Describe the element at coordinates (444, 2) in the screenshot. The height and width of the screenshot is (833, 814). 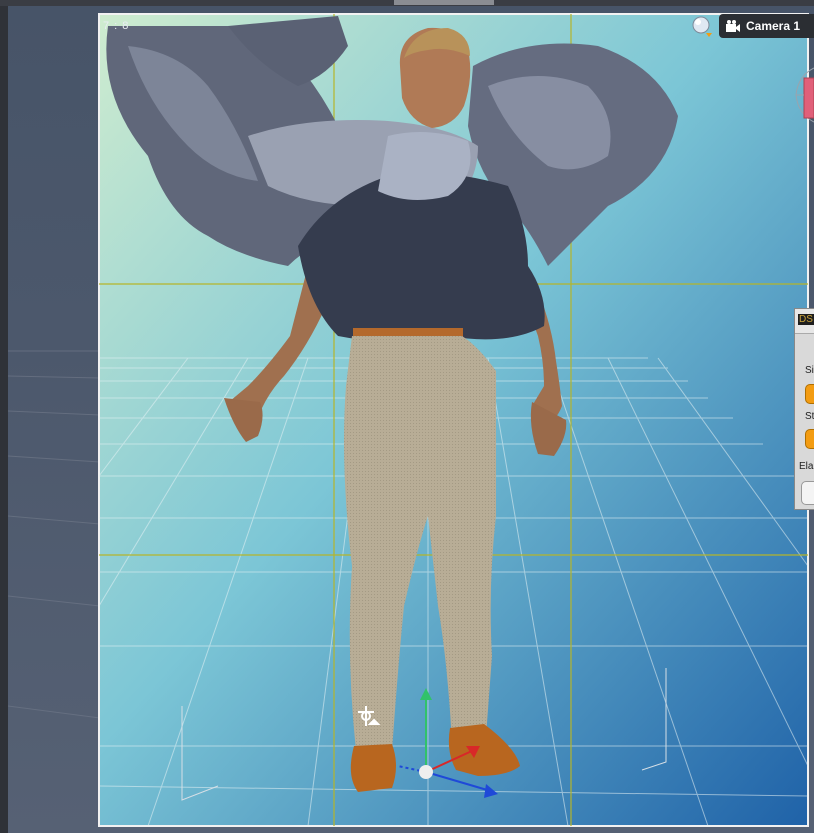
I see `top-tab` at that location.